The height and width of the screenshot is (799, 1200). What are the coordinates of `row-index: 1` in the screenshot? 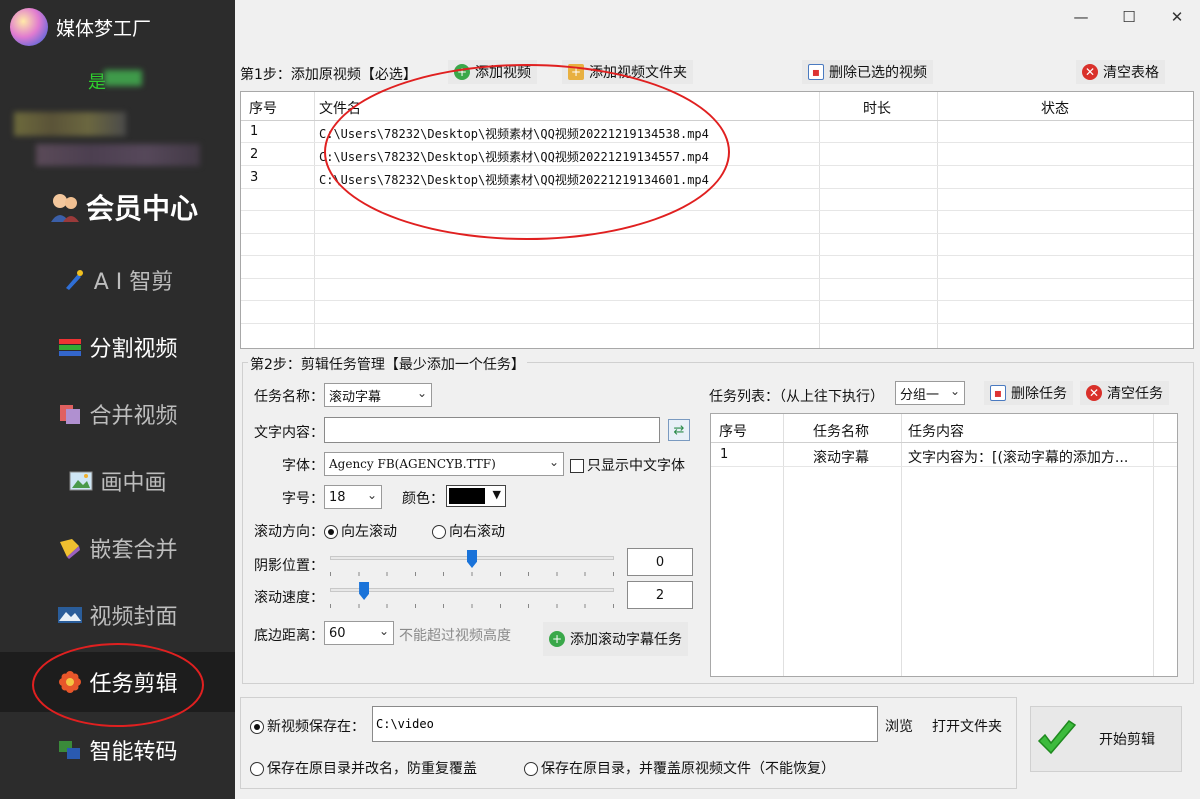 It's located at (254, 131).